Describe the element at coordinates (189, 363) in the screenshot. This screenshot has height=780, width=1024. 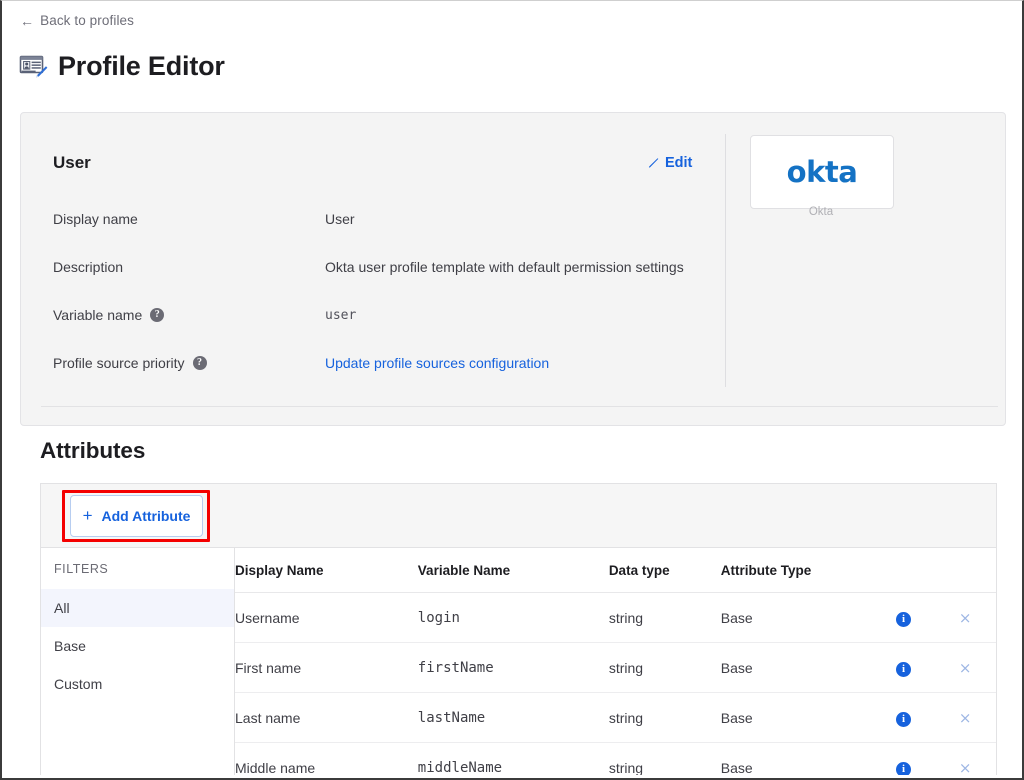
I see `field-label: Profile source priority ?` at that location.